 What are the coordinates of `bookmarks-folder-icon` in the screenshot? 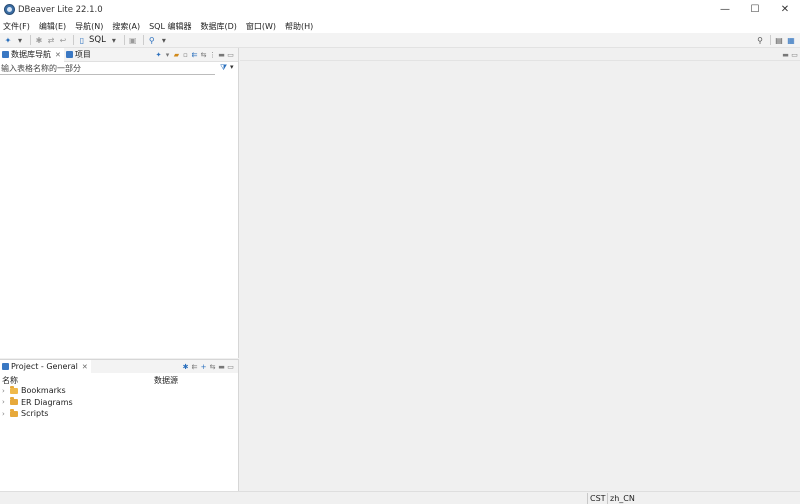 It's located at (14, 389).